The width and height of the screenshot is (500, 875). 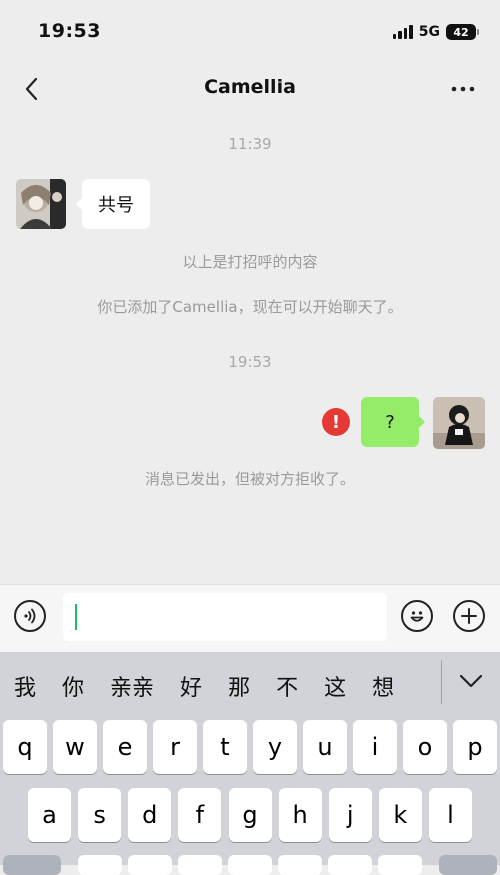 What do you see at coordinates (100, 815) in the screenshot?
I see `key-s: s` at bounding box center [100, 815].